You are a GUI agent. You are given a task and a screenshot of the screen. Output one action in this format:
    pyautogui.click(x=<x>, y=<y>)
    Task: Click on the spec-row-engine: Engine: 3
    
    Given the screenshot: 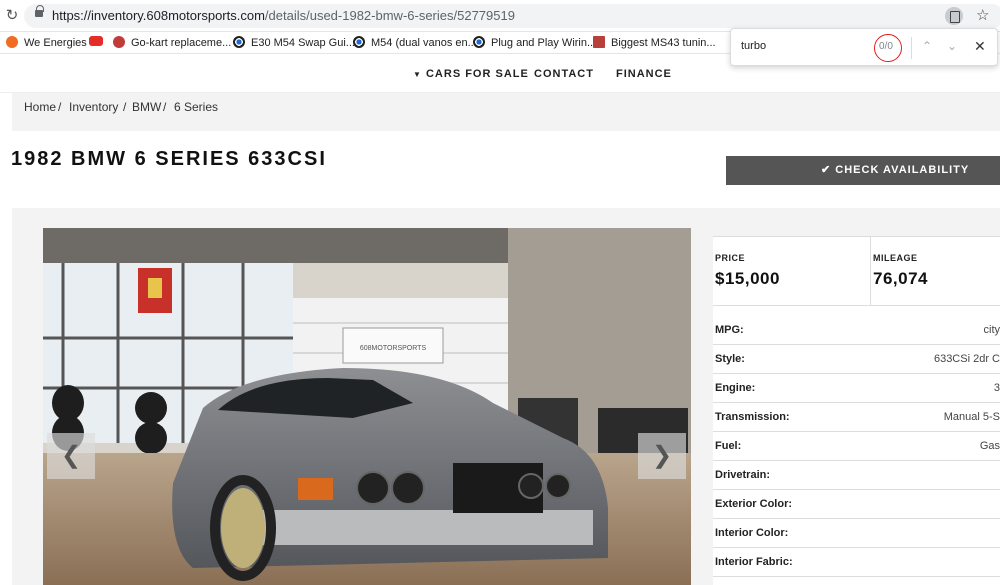 What is the action you would take?
    pyautogui.click(x=856, y=388)
    